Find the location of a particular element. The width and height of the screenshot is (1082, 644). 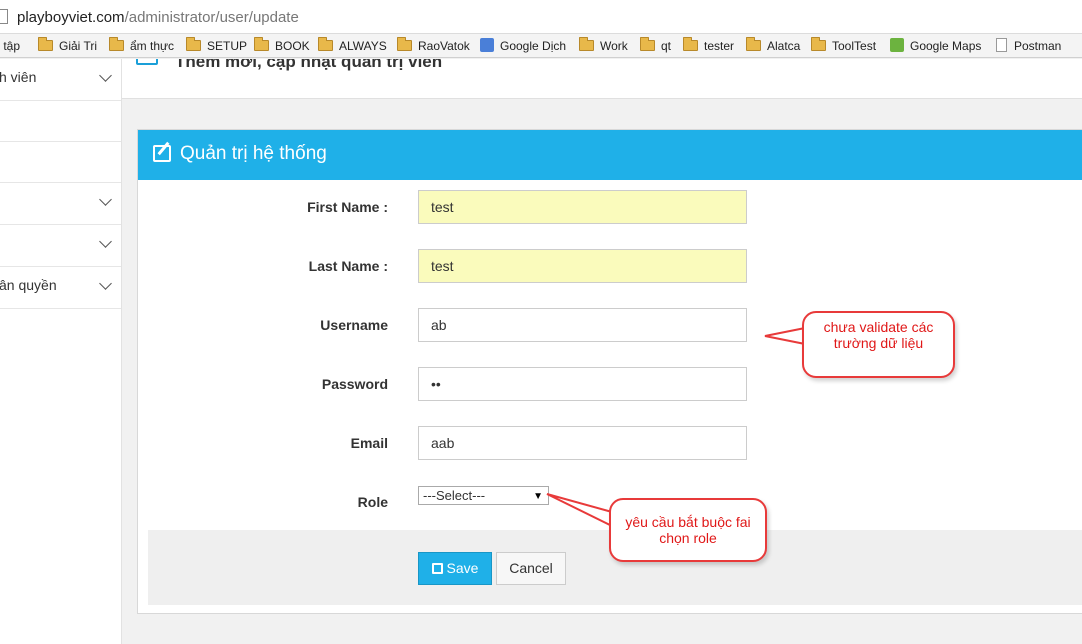

sidebar-item-label: ân quyền is located at coordinates (28, 285).